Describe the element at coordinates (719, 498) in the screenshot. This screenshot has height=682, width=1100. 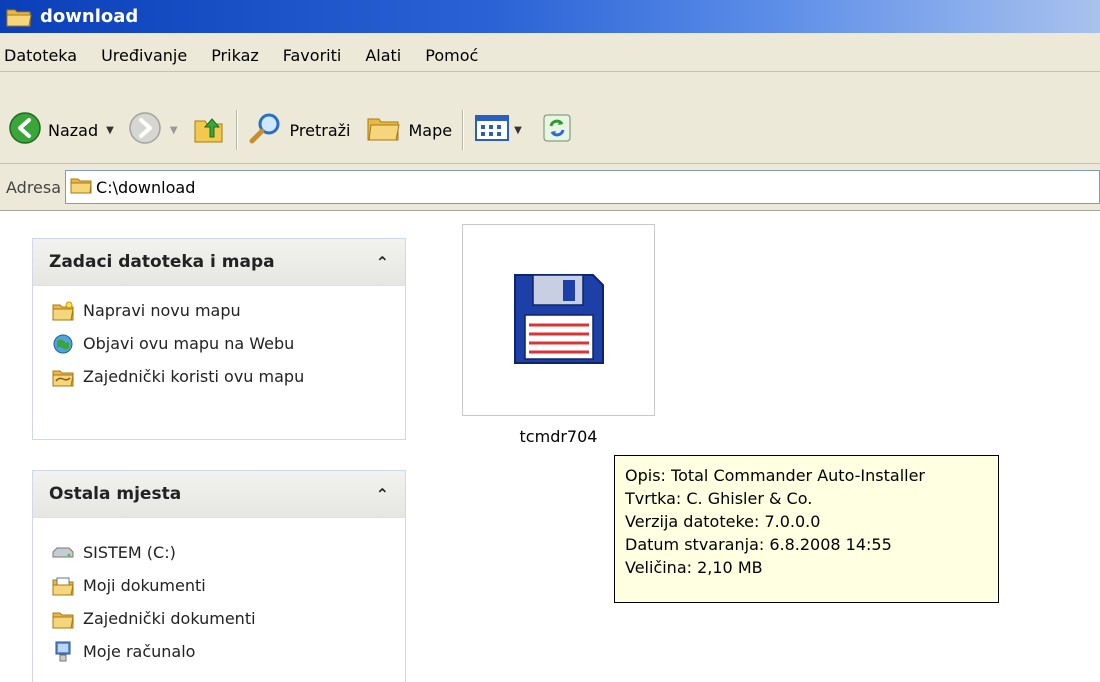
I see `tooltip-company: Tvrtka: C. Ghisler & Co.` at that location.